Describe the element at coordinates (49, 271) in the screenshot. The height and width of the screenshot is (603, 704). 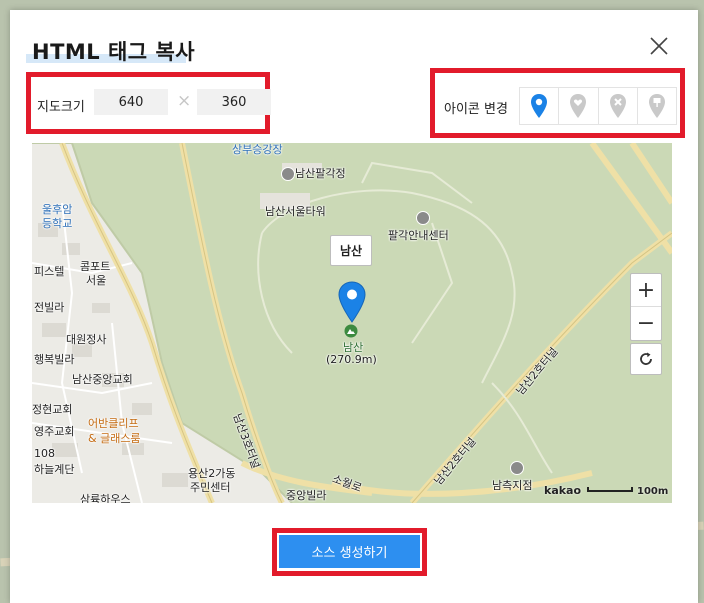
I see `map-label: 피스텔` at that location.